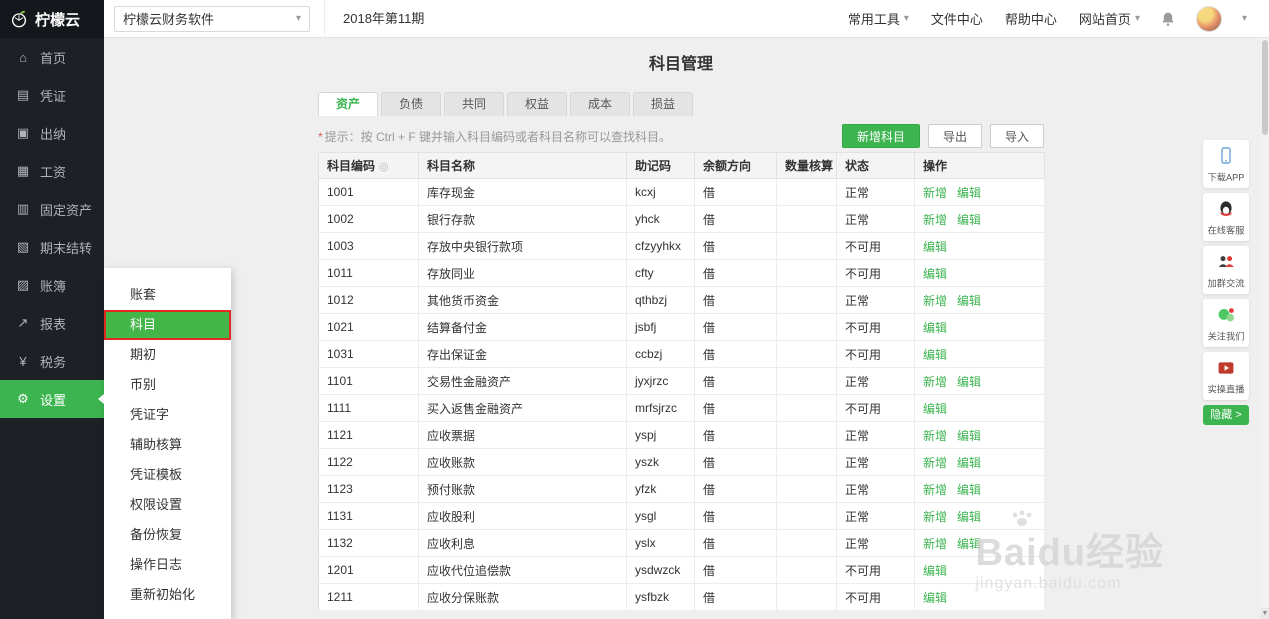  What do you see at coordinates (348, 104) in the screenshot?
I see `tab-assets: 资产` at bounding box center [348, 104].